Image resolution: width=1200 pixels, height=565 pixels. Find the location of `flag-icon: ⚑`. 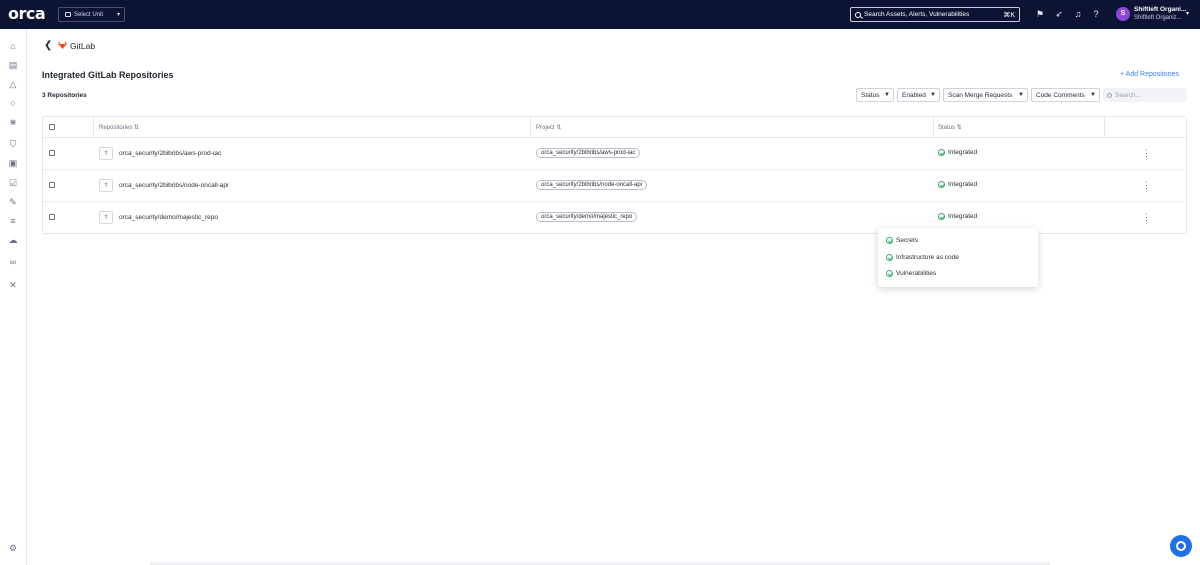

flag-icon: ⚑ is located at coordinates (1040, 14).